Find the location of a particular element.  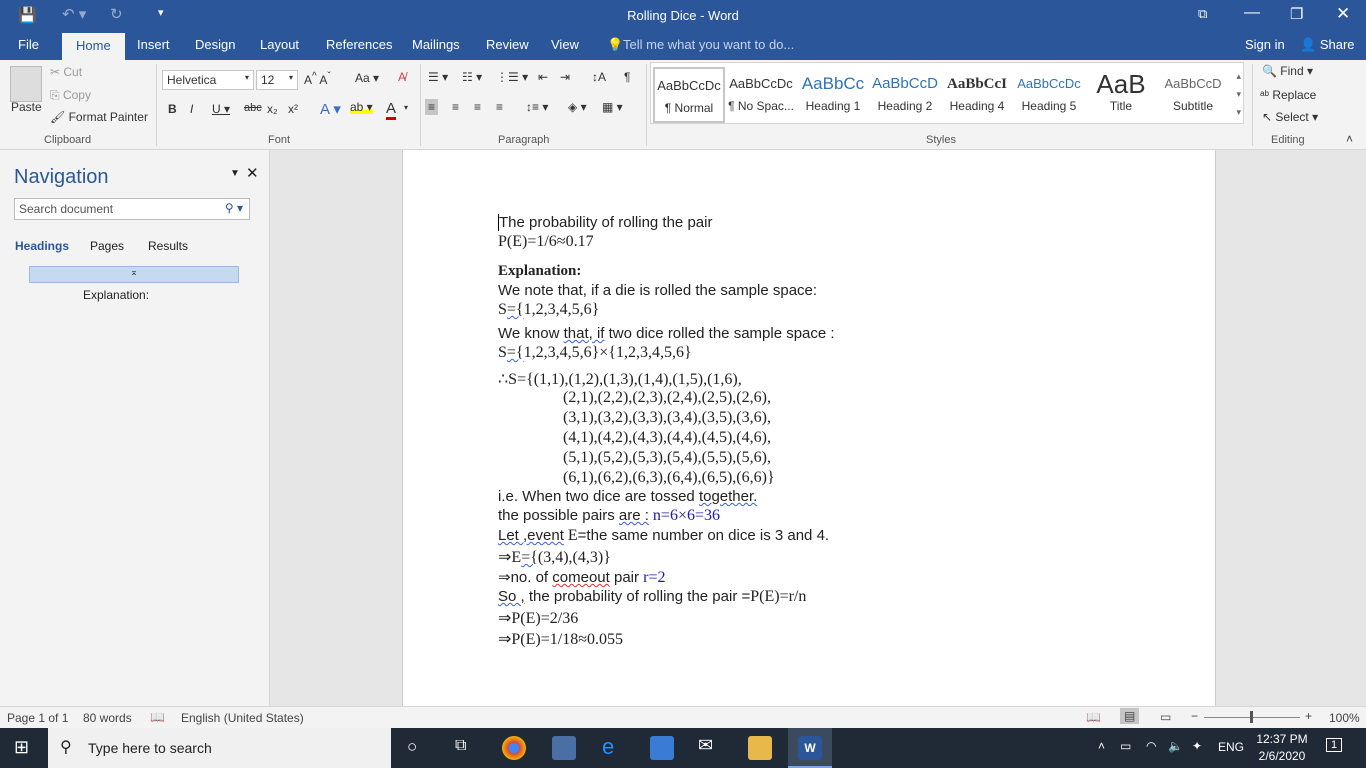

action-center-icon: 1 is located at coordinates (1334, 745).